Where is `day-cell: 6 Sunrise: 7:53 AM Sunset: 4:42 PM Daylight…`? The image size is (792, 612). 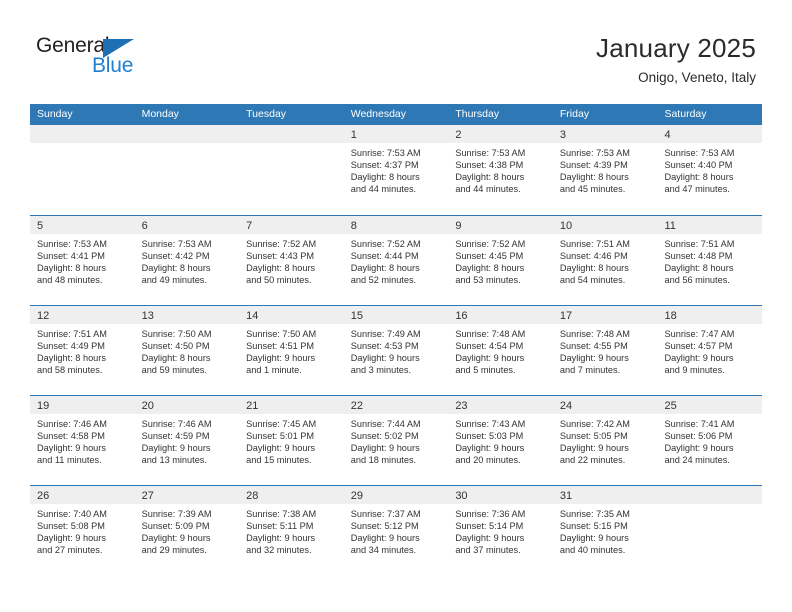
day-cell: 6 Sunrise: 7:53 AM Sunset: 4:42 PM Daylight… is located at coordinates (187, 260).